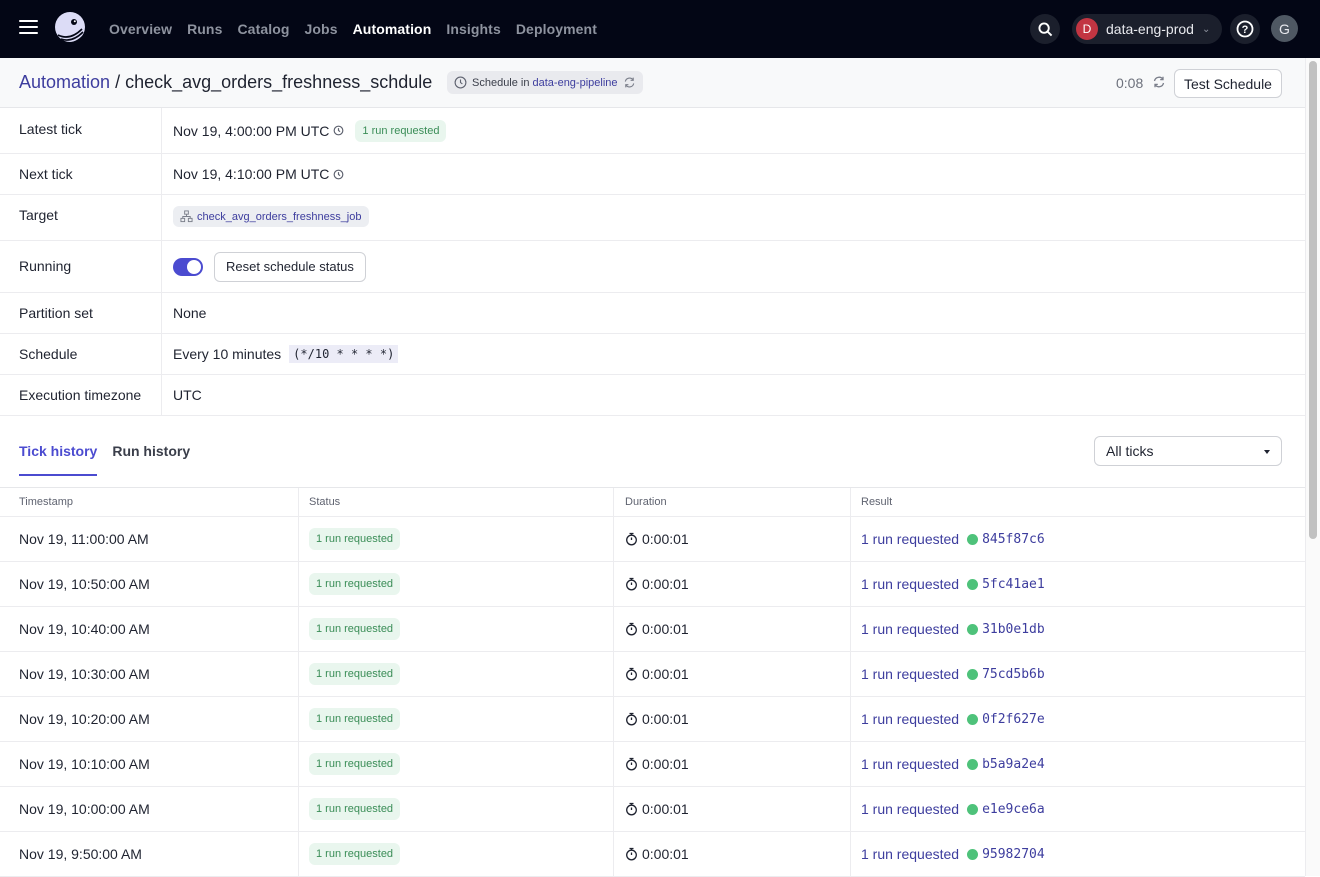 Image resolution: width=1320 pixels, height=877 pixels. Describe the element at coordinates (652, 267) in the screenshot. I see `detail-row-running: Running Reset schedule status` at that location.